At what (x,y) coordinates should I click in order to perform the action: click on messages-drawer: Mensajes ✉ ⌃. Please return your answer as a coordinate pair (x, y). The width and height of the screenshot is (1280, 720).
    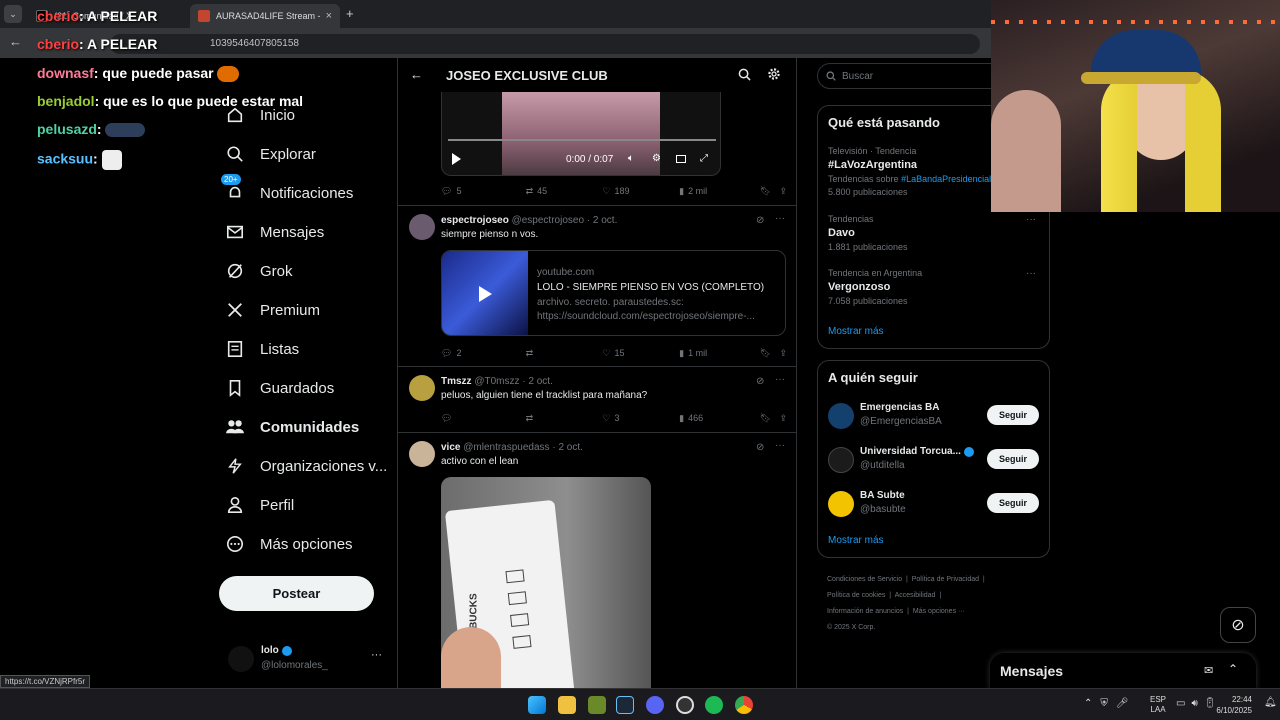
    Looking at the image, I should click on (1123, 671).